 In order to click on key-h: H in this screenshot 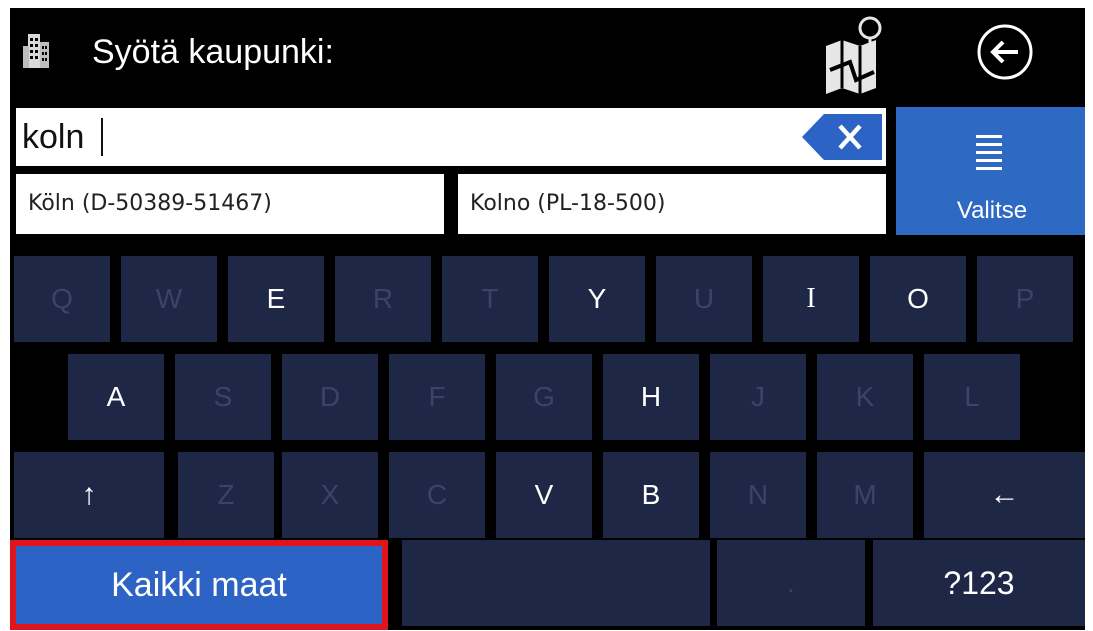, I will do `click(651, 397)`.